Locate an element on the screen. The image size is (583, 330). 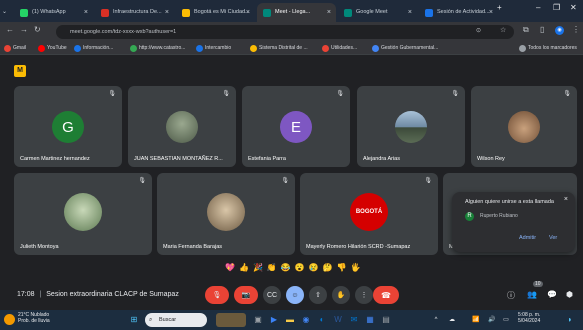
people-icon: 👥 is located at coordinates (532, 294).